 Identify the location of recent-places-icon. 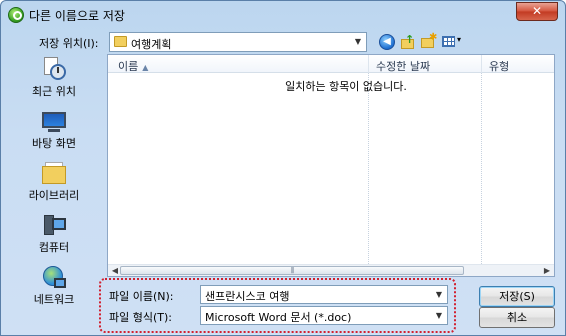
(54, 70).